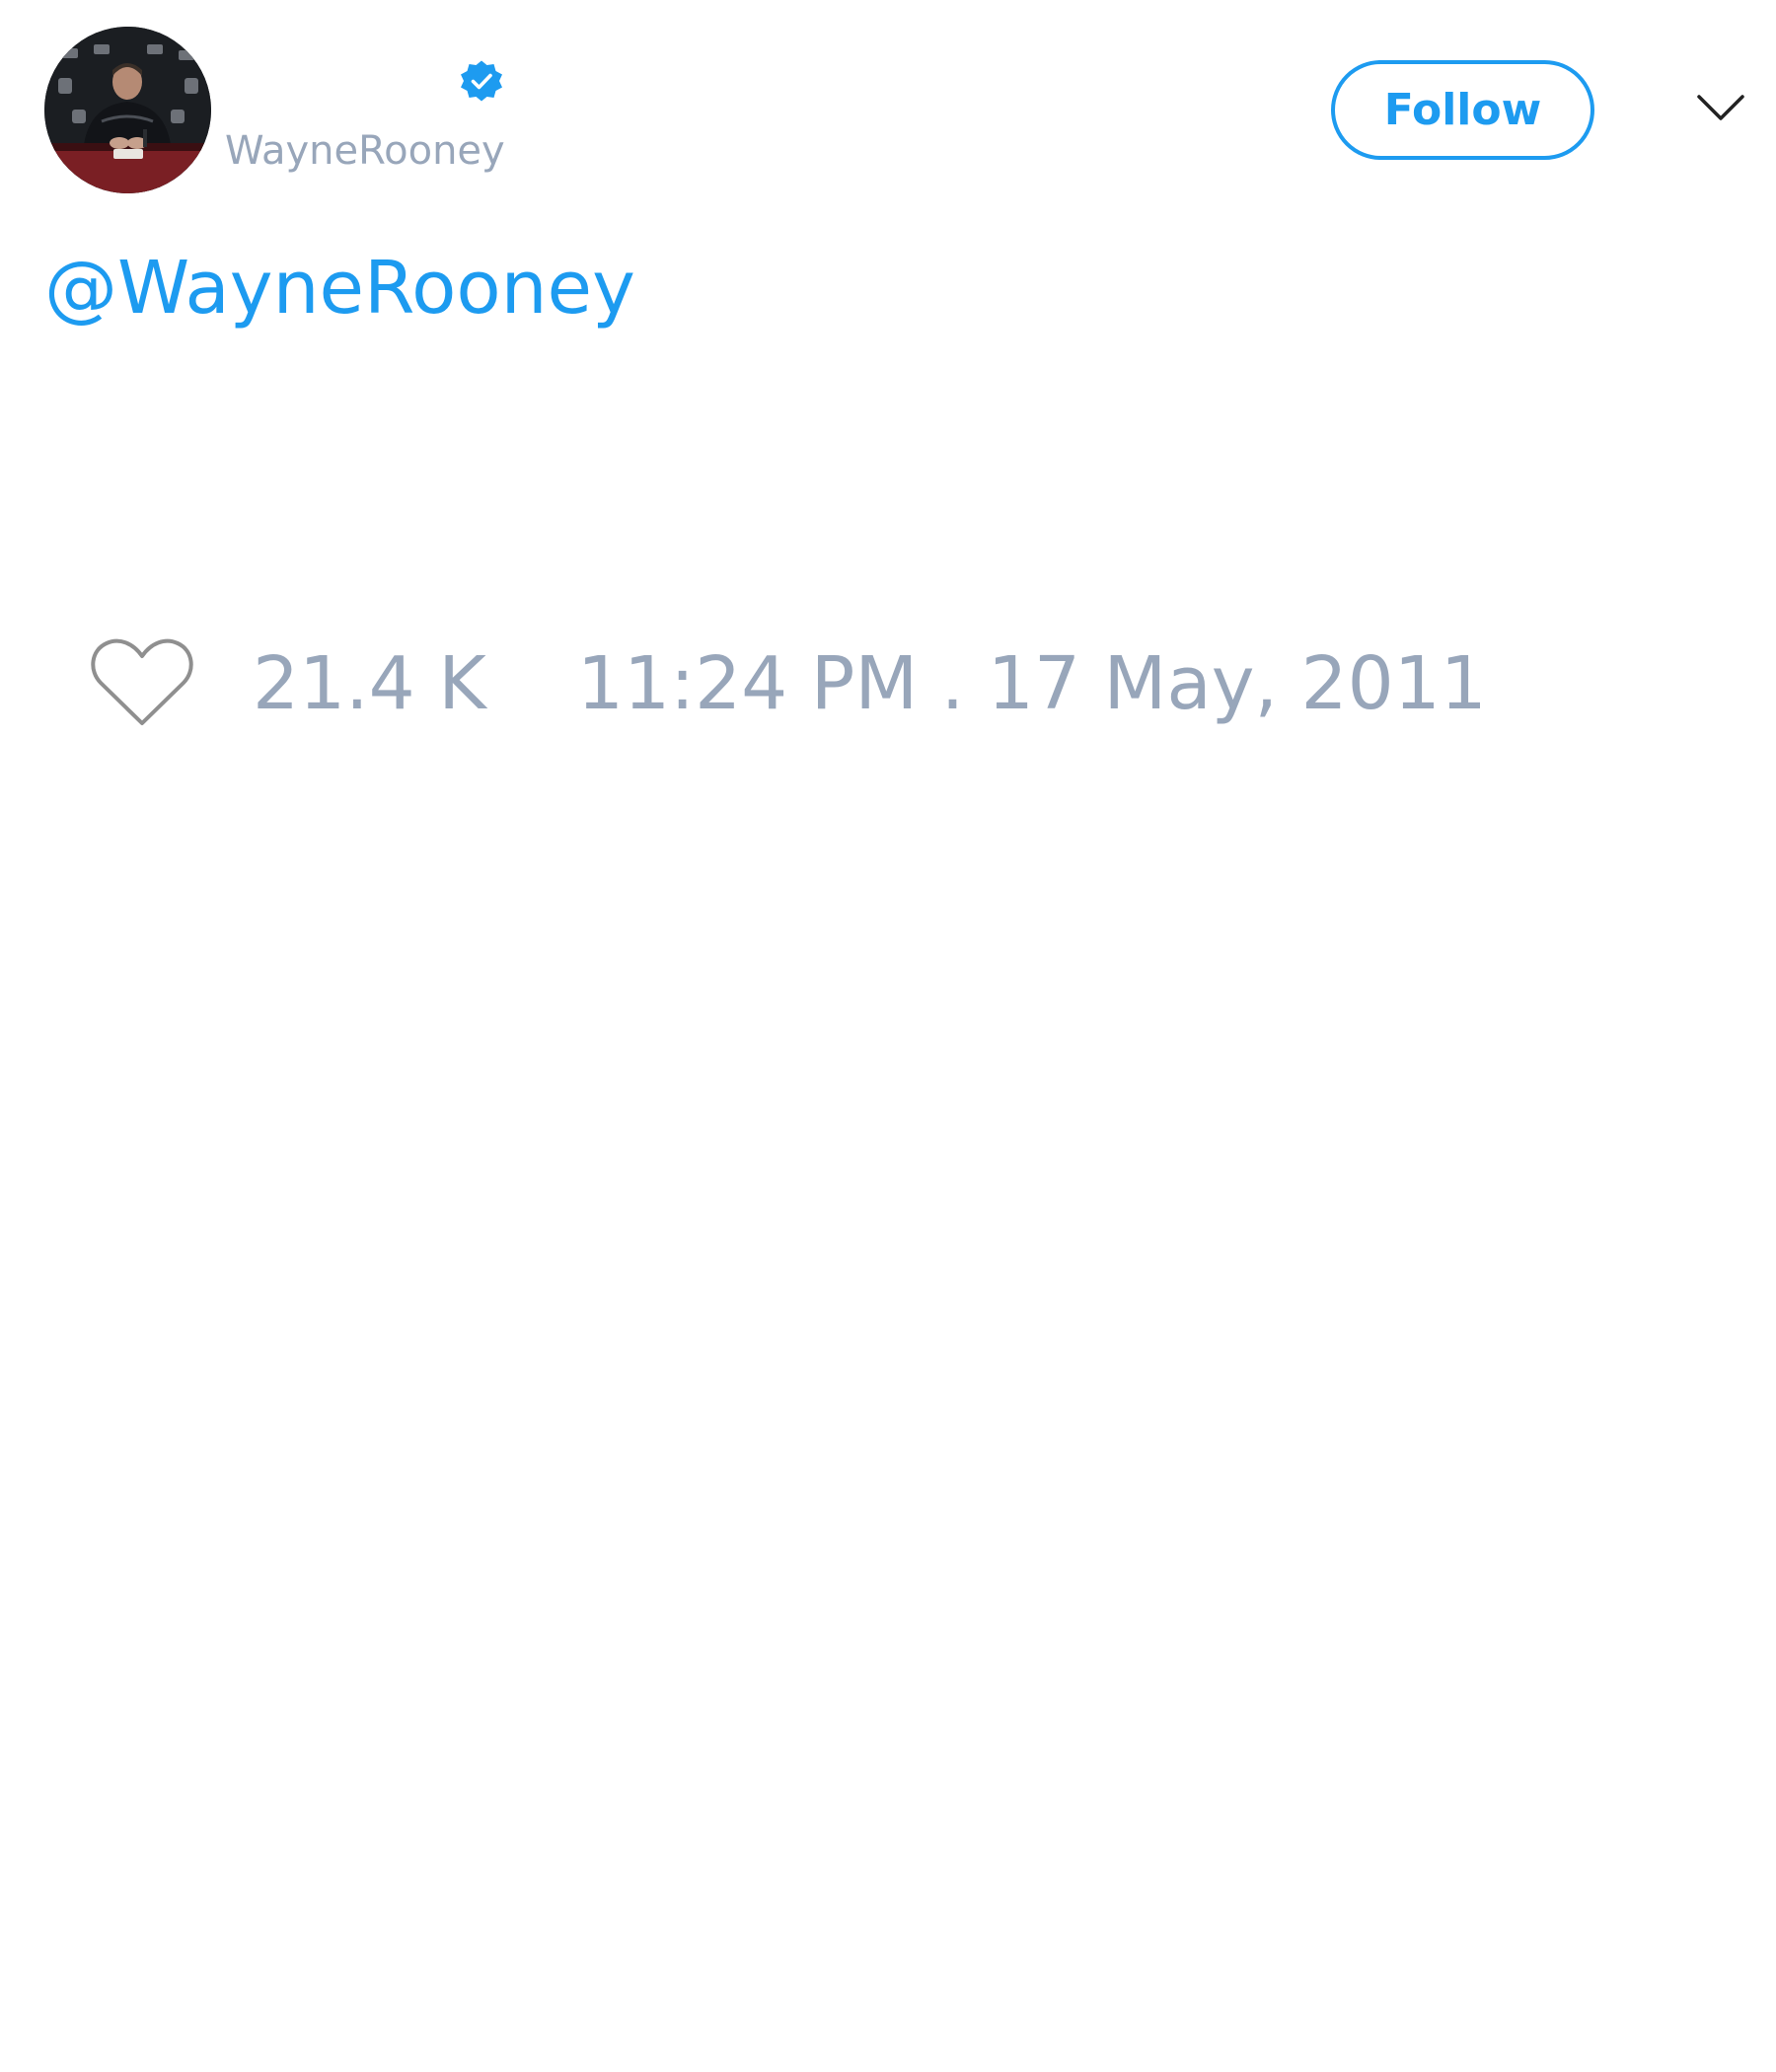 The image size is (1776, 2072). I want to click on tweet-timestamp: 11:24 PM . 17 May, 2011, so click(1032, 684).